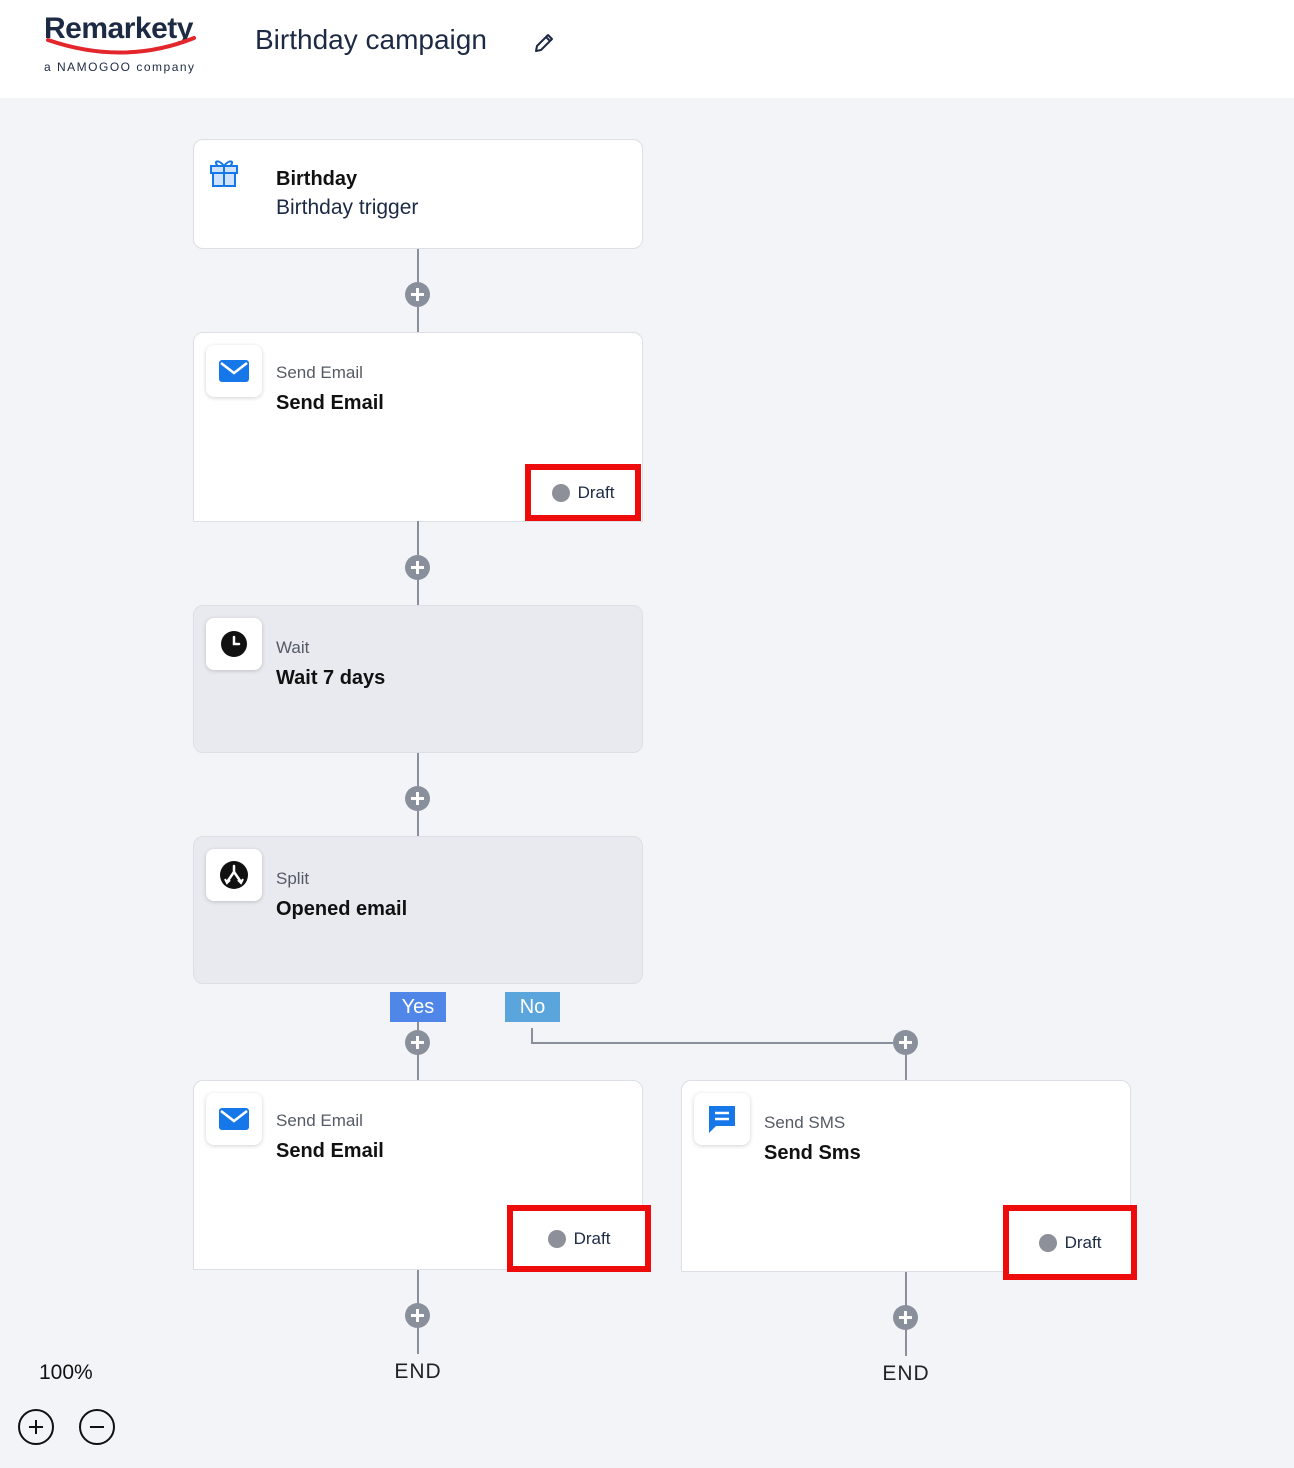 The width and height of the screenshot is (1294, 1468). Describe the element at coordinates (532, 1007) in the screenshot. I see `no-branch-label: No` at that location.